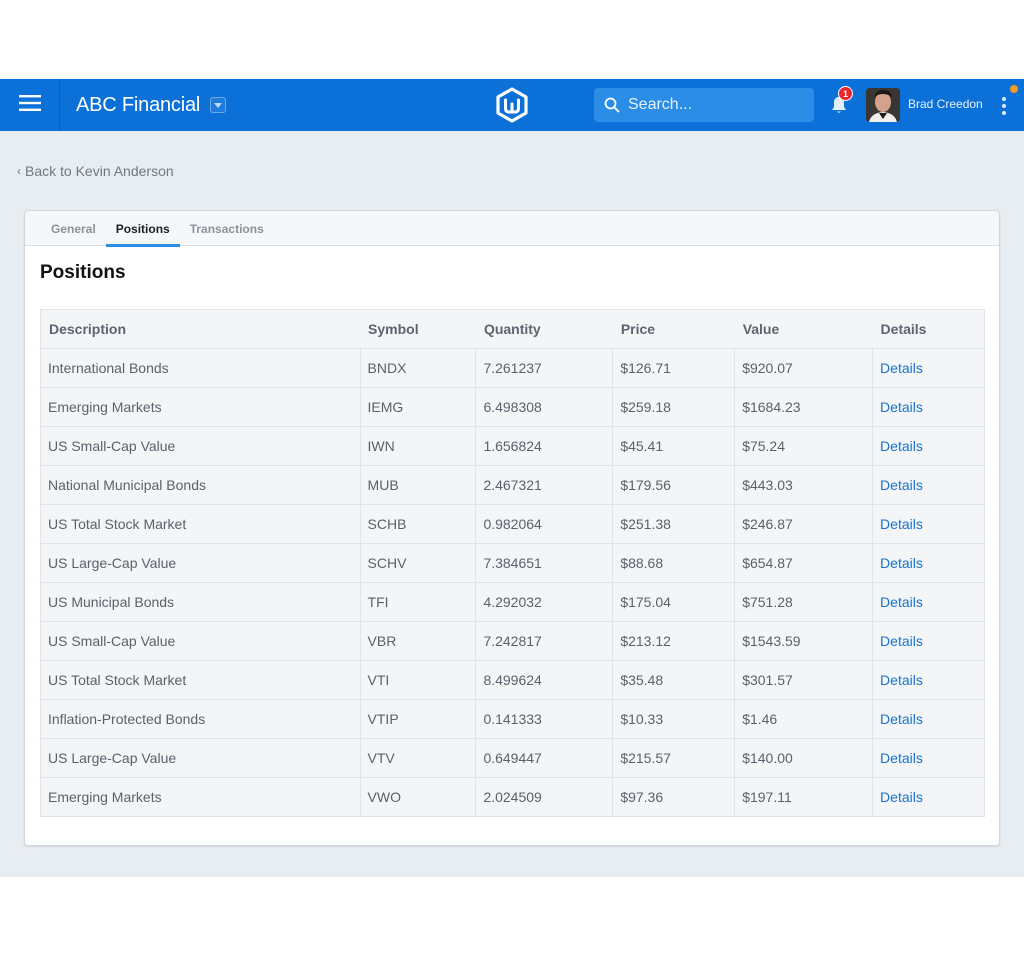 This screenshot has height=956, width=1024. Describe the element at coordinates (200, 368) in the screenshot. I see `cell-description: International Bonds` at that location.